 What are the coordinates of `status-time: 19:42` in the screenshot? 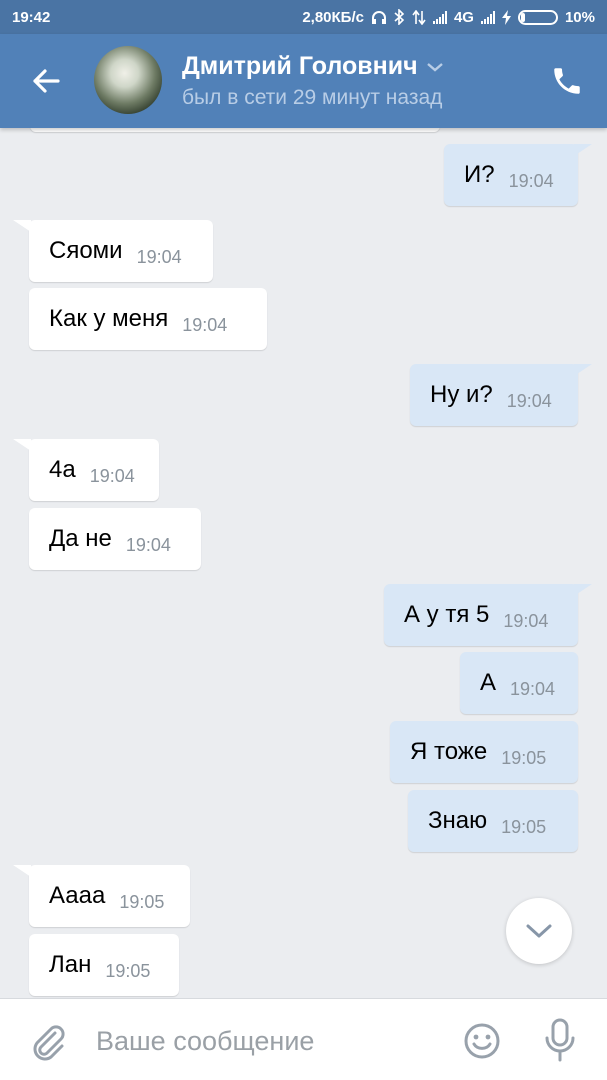 It's located at (31, 17).